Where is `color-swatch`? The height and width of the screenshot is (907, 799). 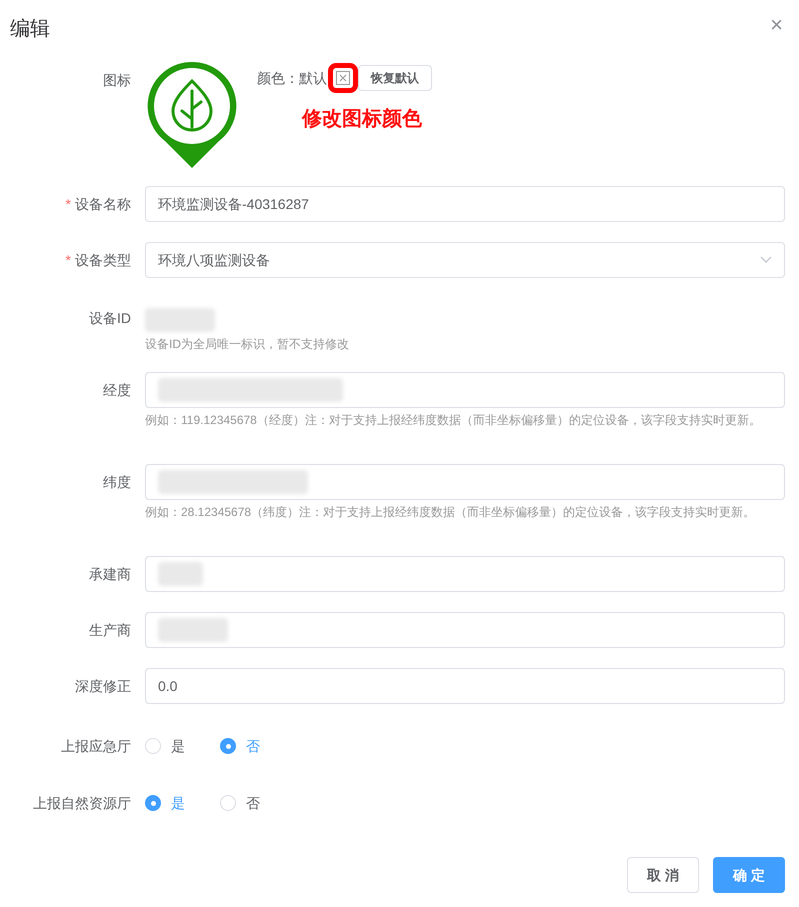
color-swatch is located at coordinates (343, 78).